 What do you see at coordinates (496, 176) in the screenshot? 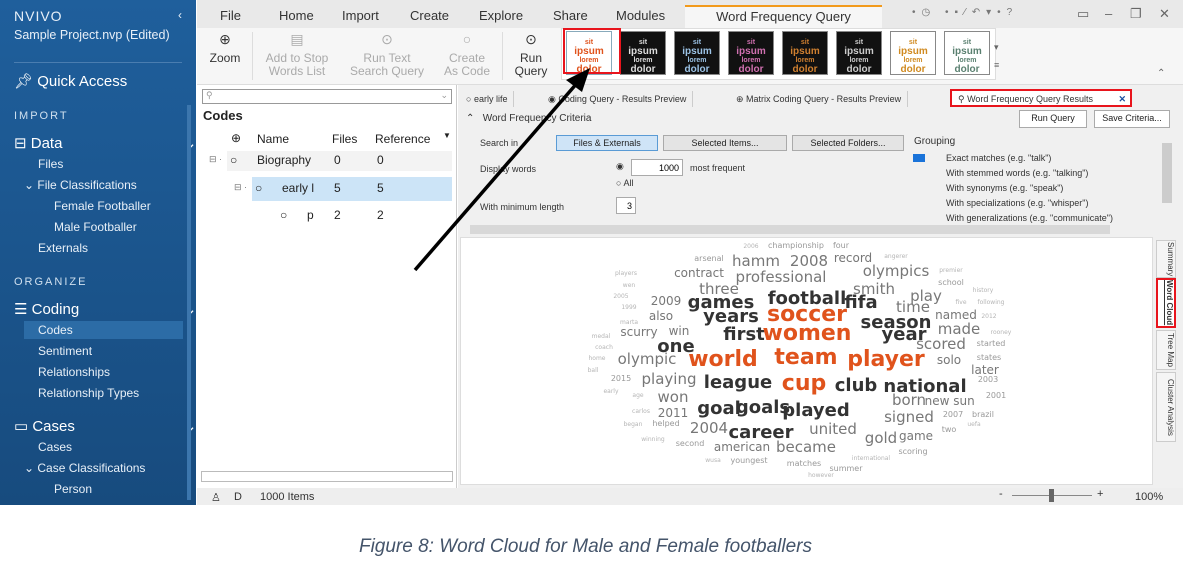
I see `arrow-line` at bounding box center [496, 176].